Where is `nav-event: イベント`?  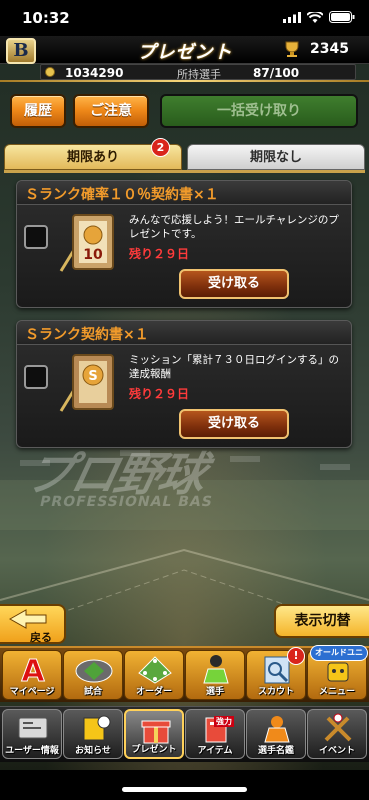
nav-event: イベント is located at coordinates (337, 734).